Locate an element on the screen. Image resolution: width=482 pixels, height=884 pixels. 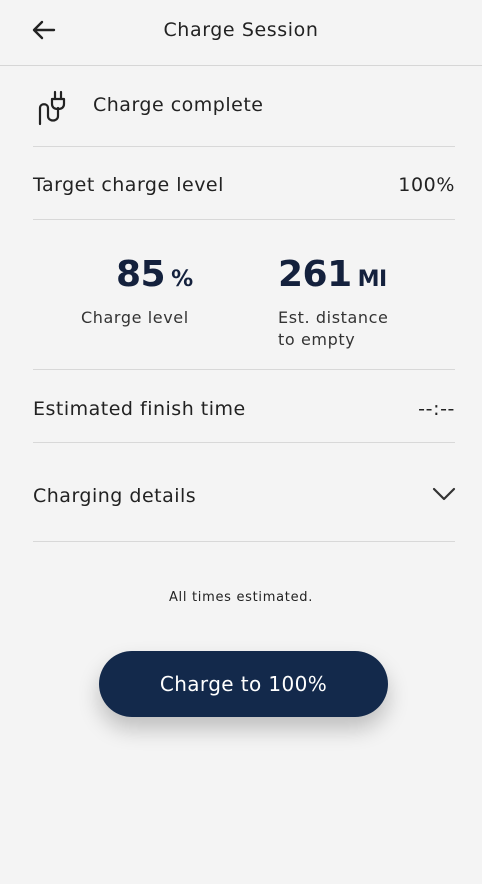
charge-level-value: 85 is located at coordinates (141, 274).